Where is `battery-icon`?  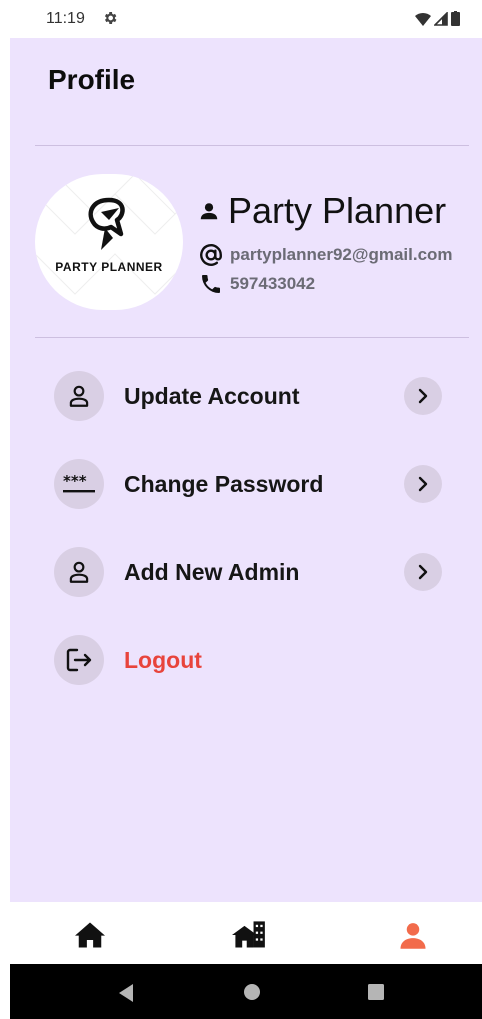 battery-icon is located at coordinates (455, 18).